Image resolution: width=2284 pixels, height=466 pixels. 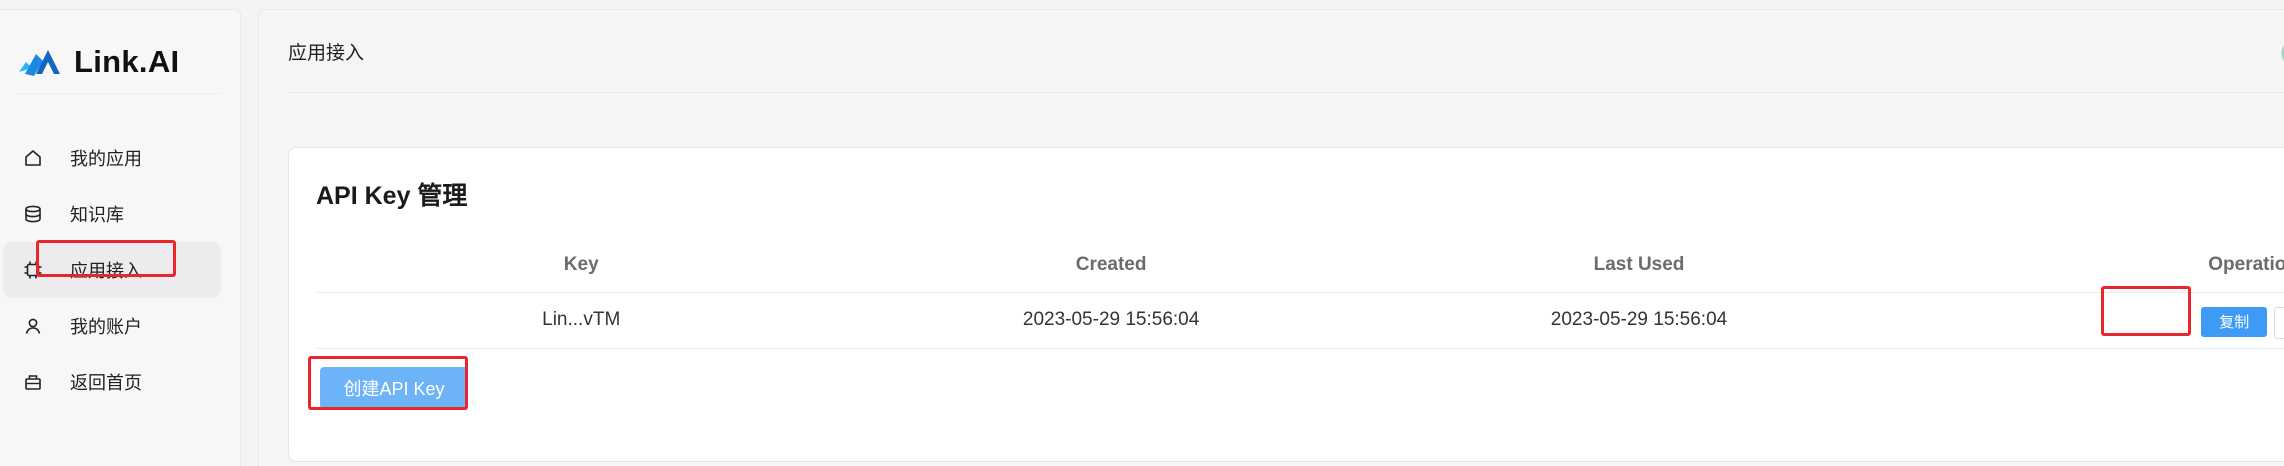 I want to click on operation-cell: 复制 删除, so click(x=2093, y=320).